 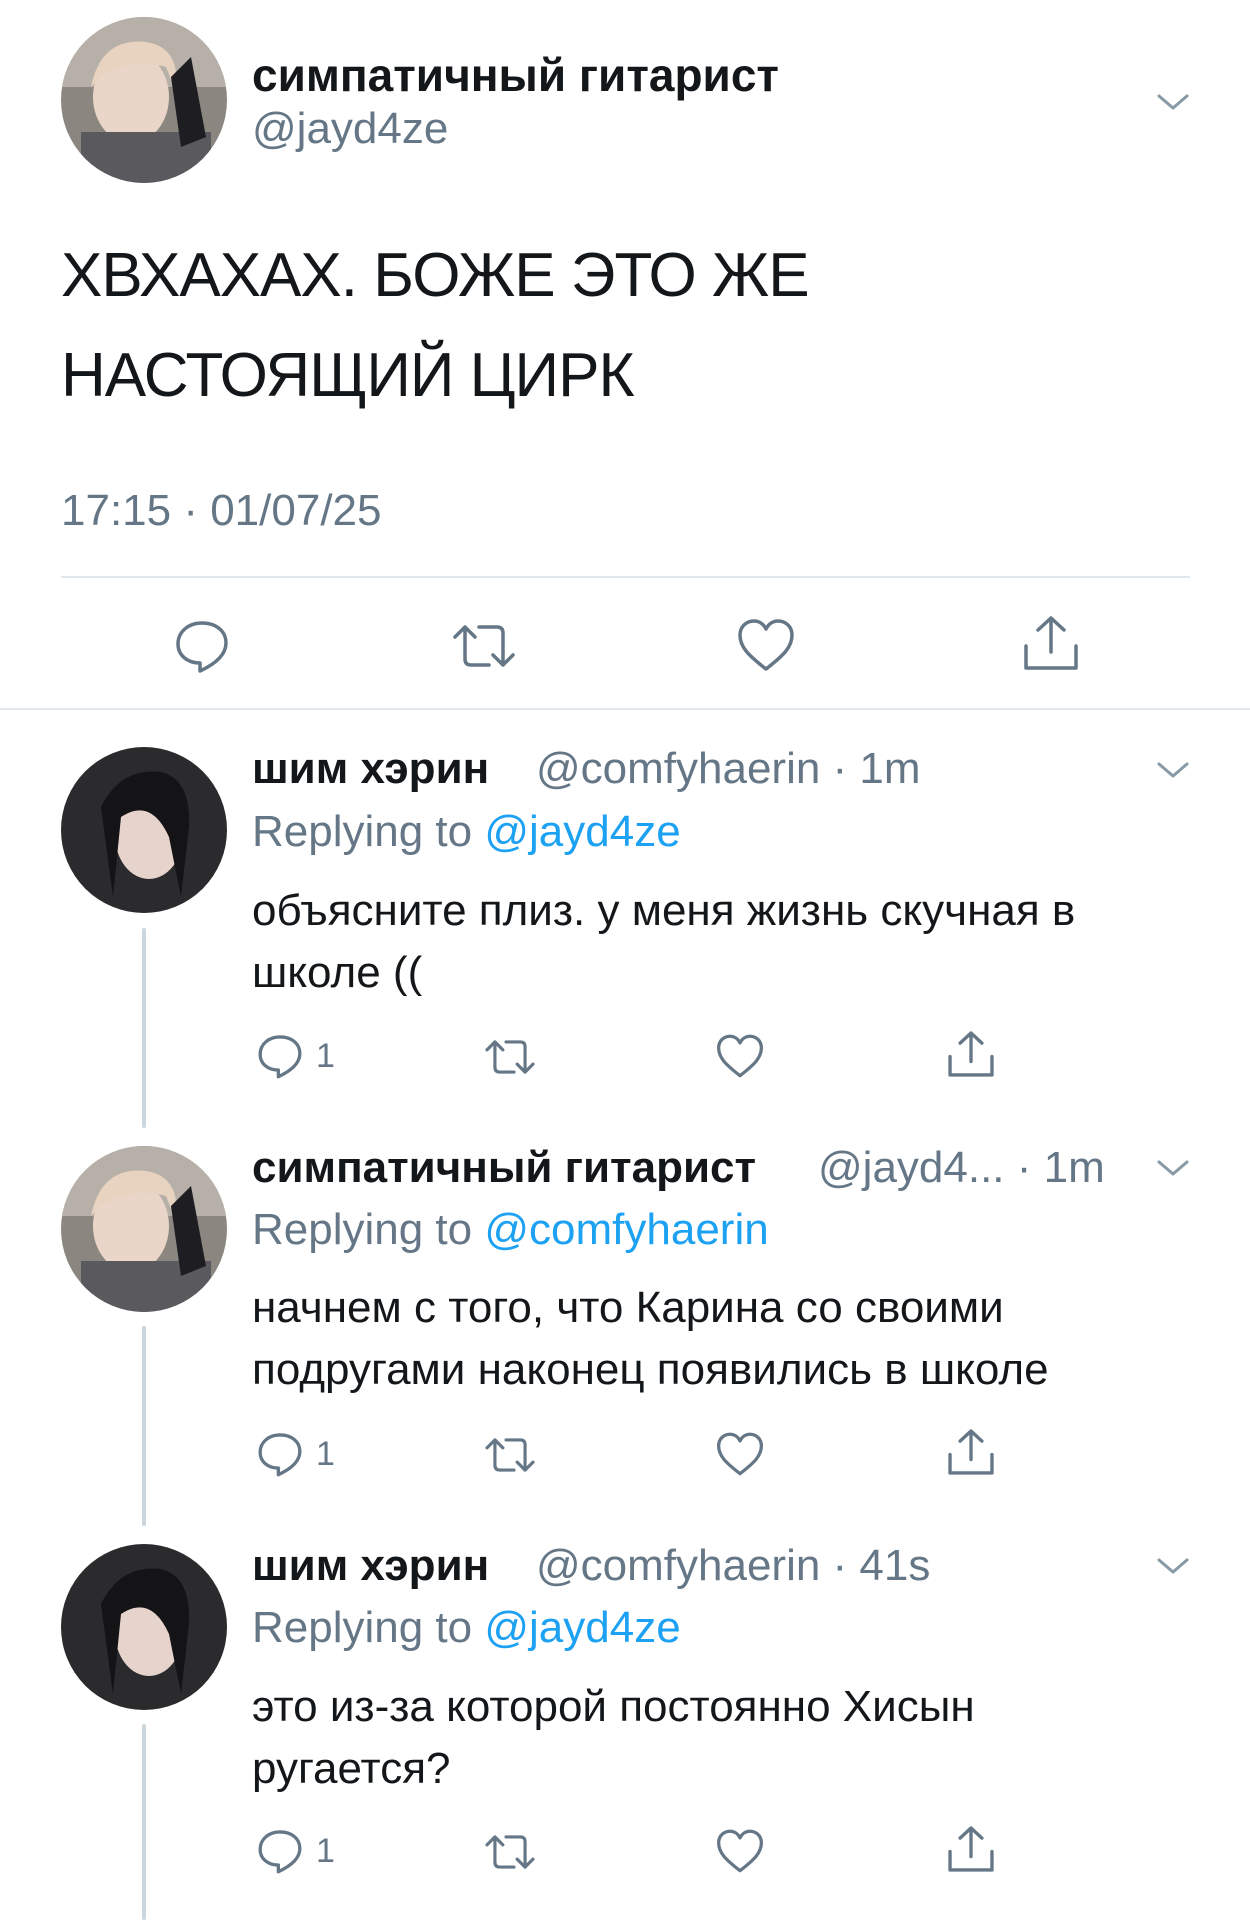 I want to click on replying-to-handle: @comfyhaerin, so click(x=626, y=1229).